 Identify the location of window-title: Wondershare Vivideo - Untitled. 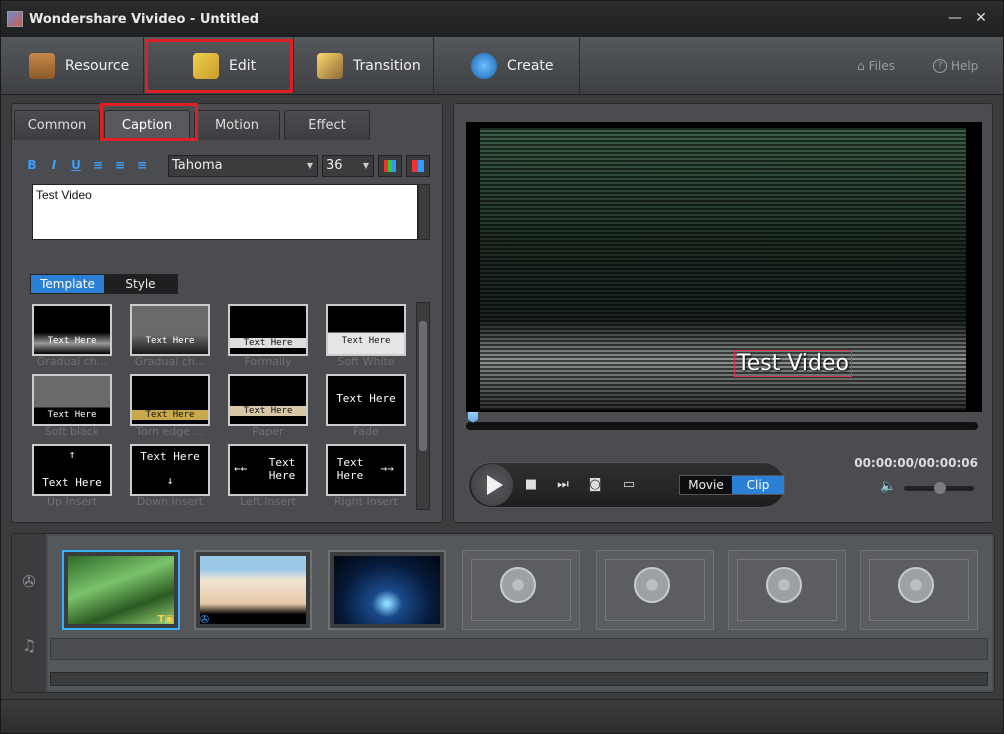
(144, 19).